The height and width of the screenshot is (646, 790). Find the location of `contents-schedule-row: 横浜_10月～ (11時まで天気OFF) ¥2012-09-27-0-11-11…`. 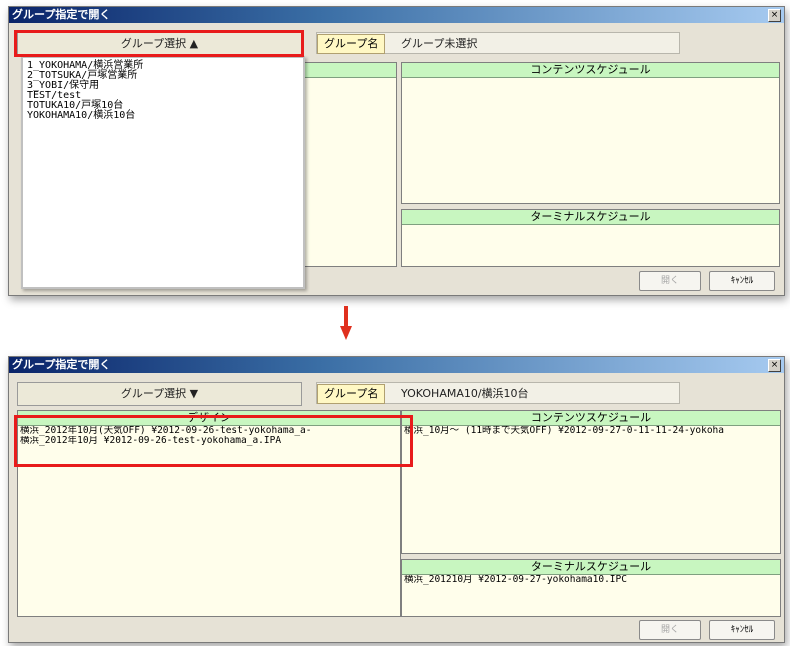

contents-schedule-row: 横浜_10月～ (11時まで天気OFF) ¥2012-09-27-0-11-11… is located at coordinates (591, 431).